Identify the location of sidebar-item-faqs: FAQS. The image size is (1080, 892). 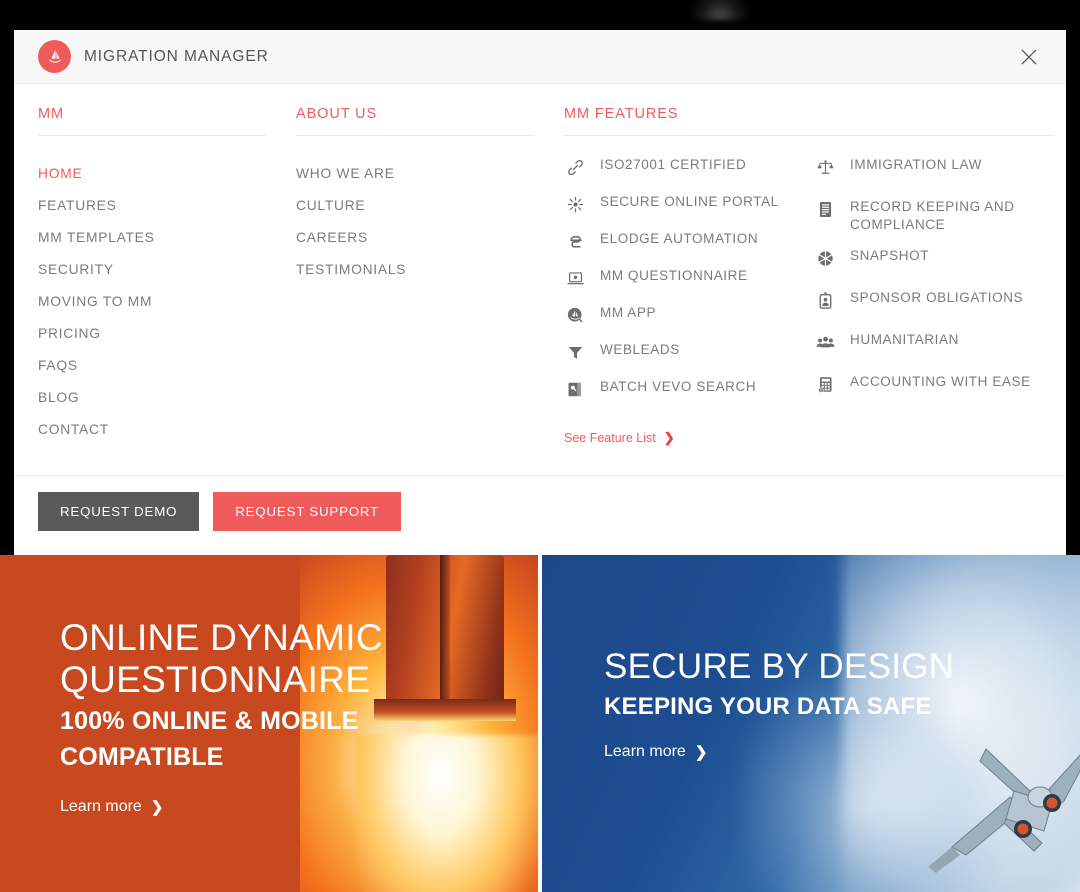
(167, 366).